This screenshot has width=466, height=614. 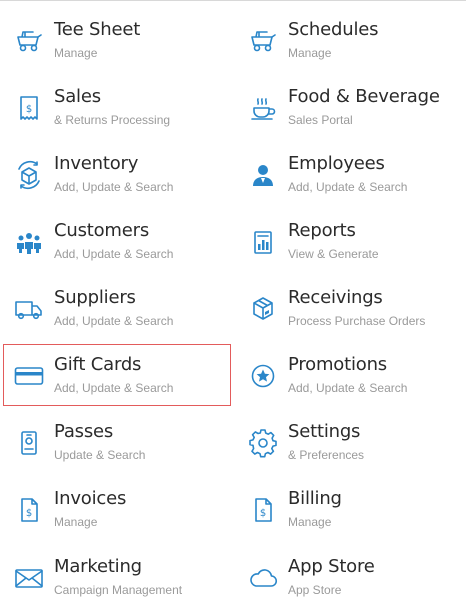 I want to click on menu-item-food-beverage: Food & Beverage Sales Portal, so click(x=351, y=107).